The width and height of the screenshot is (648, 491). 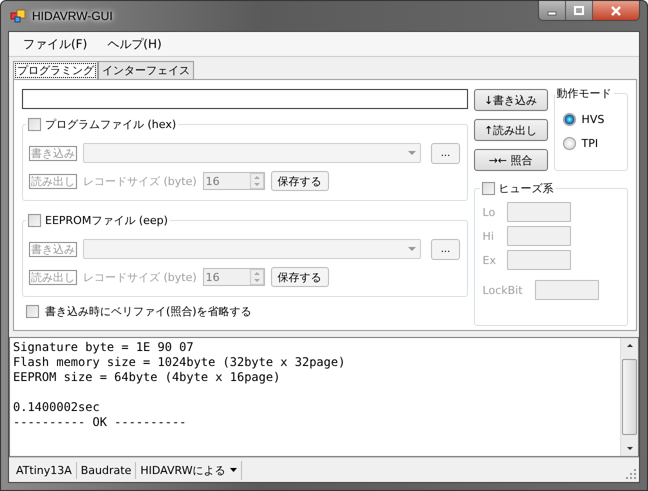 I want to click on close-button, so click(x=616, y=10).